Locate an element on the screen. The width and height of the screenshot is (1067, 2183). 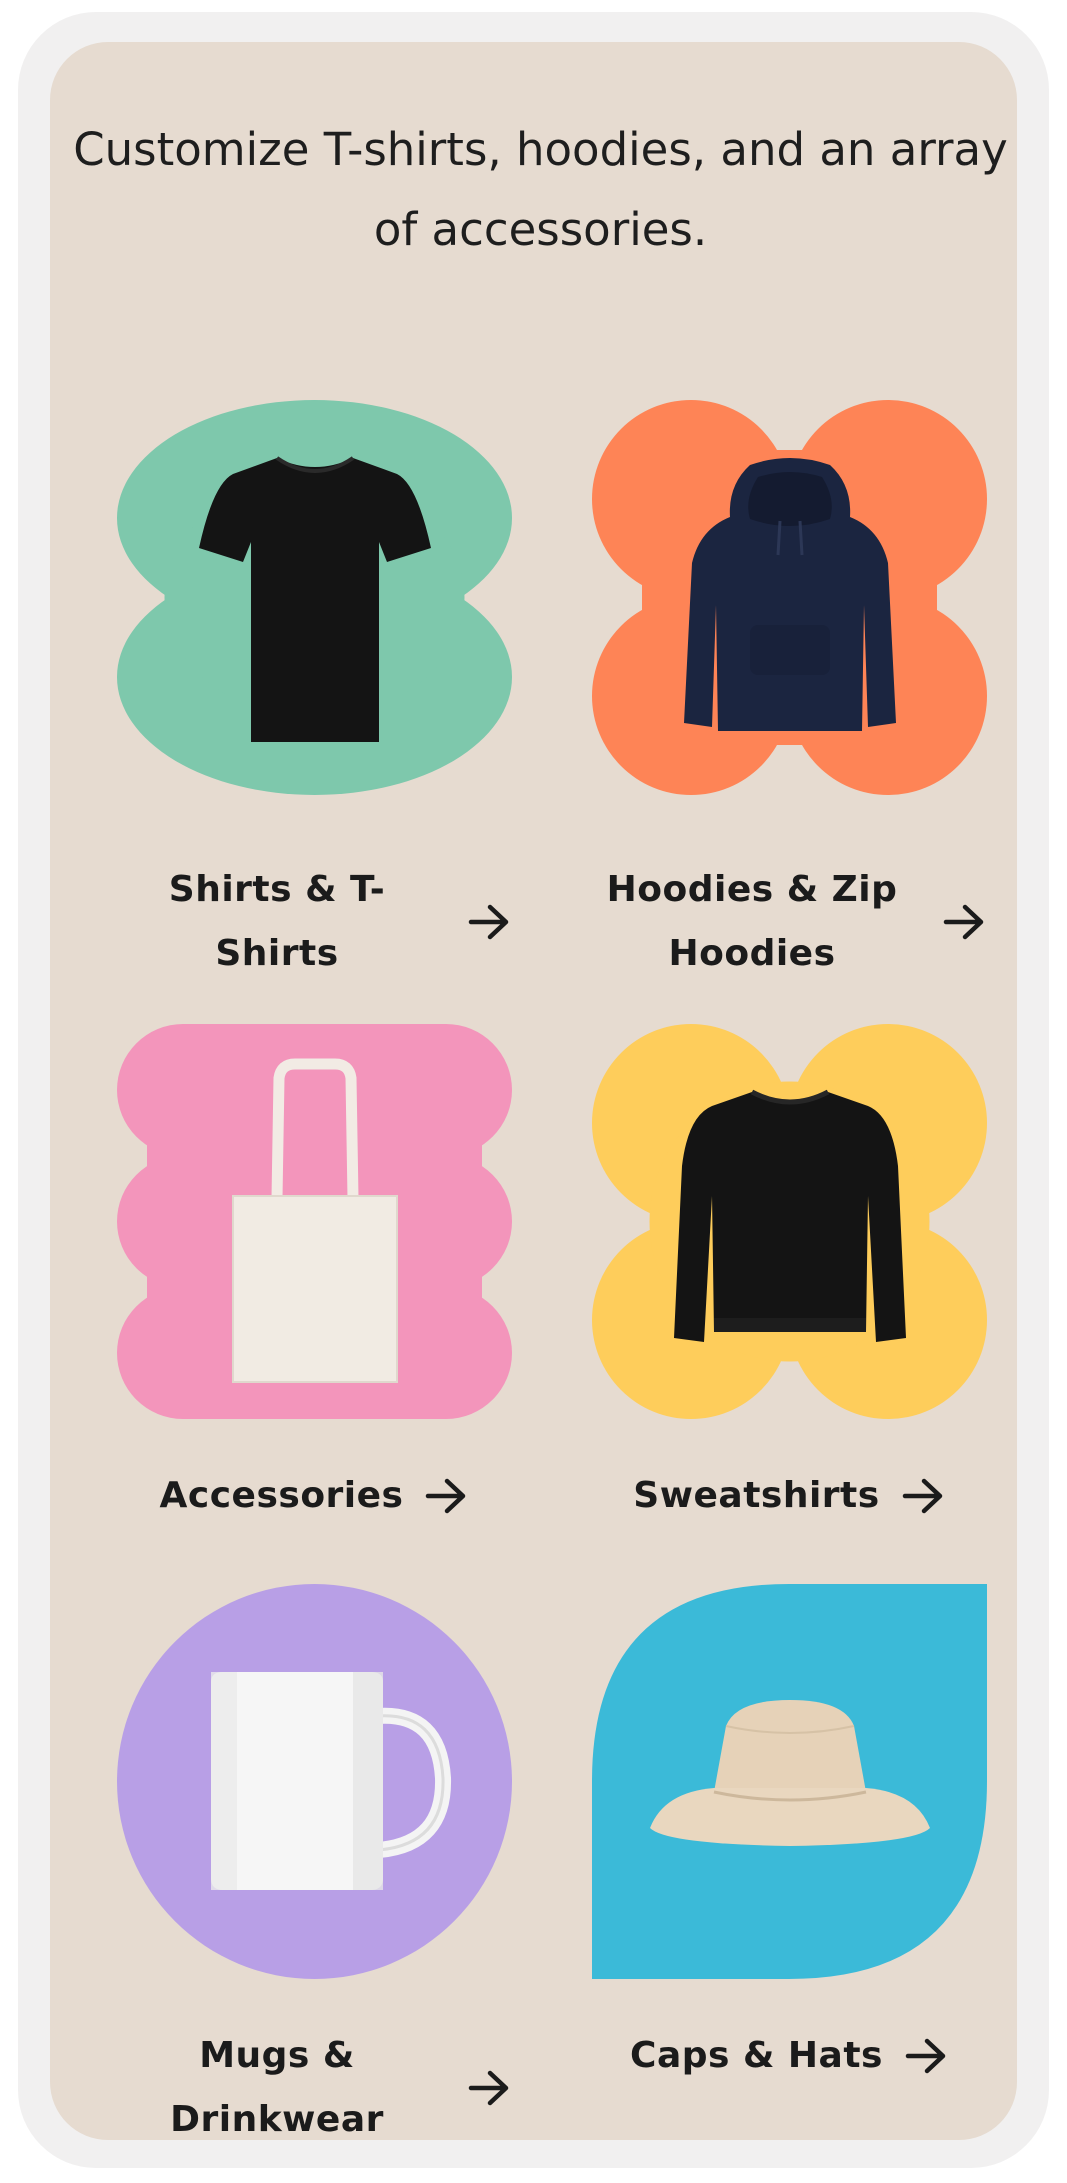
category-card-caps: Caps & Hats is located at coordinates (789, 1844).